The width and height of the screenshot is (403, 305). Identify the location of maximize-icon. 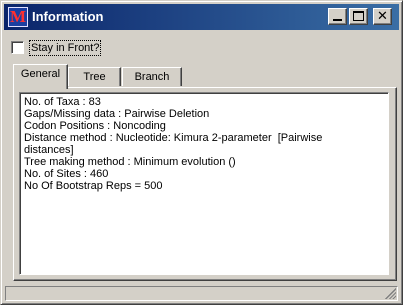
(358, 16).